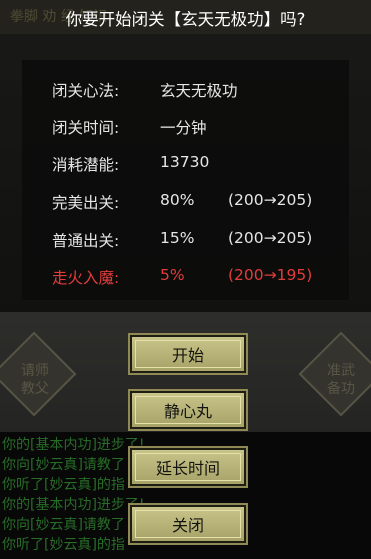 The image size is (371, 559). I want to click on row-label: 普通出关:, so click(86, 241).